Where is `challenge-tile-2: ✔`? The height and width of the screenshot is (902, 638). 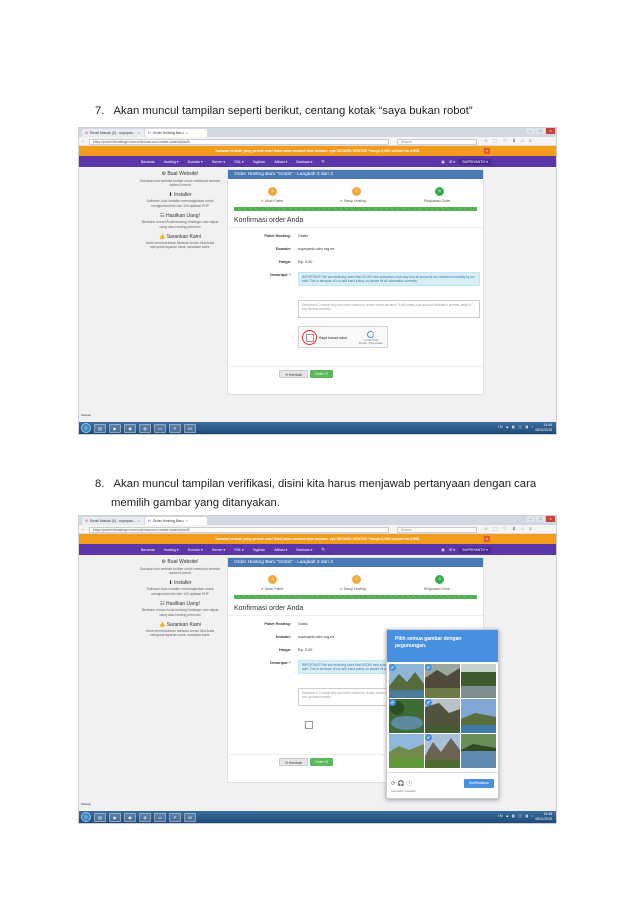 challenge-tile-2: ✔ is located at coordinates (442, 681).